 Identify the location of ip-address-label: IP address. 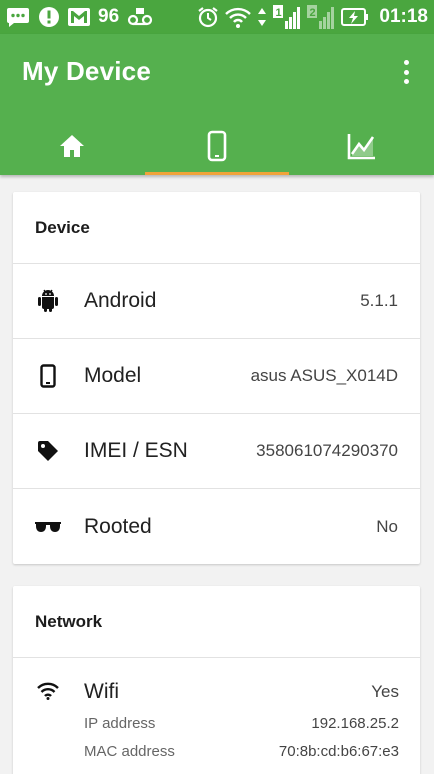
(120, 723).